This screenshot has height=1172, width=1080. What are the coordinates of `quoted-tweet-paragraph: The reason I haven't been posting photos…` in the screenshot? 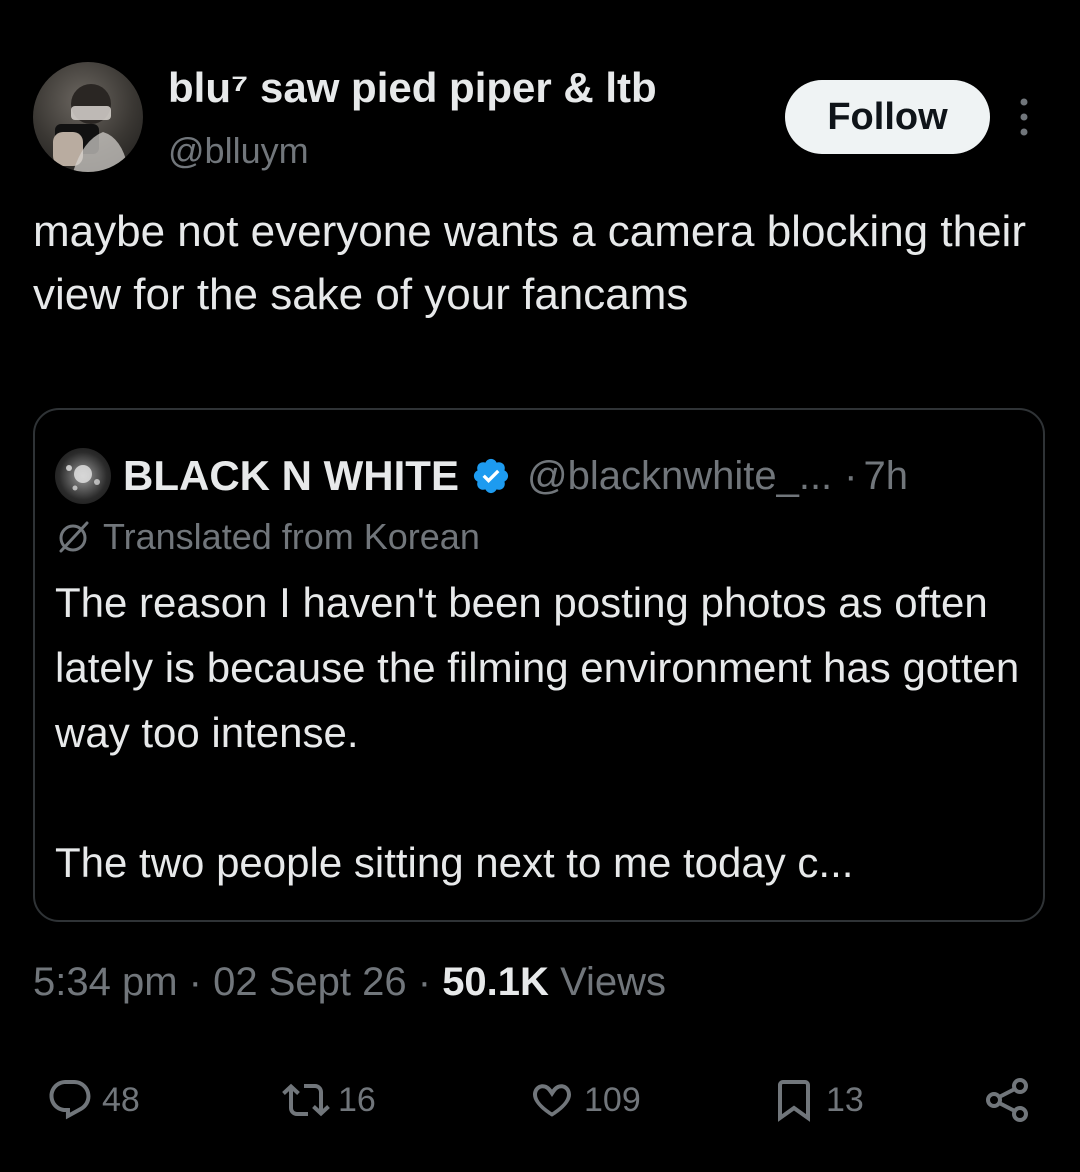 It's located at (537, 667).